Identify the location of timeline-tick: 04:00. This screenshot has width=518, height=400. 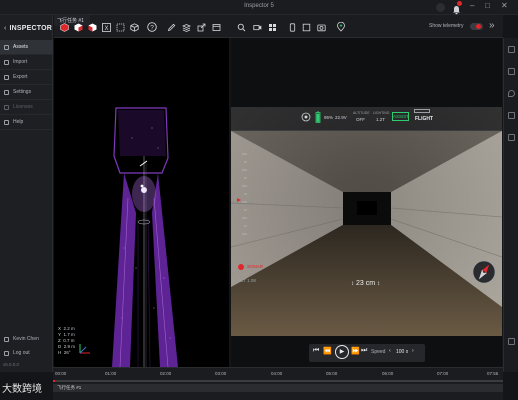
(277, 373).